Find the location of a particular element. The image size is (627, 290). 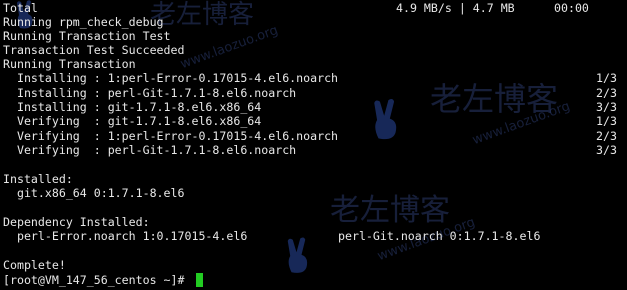

complete-message: Complete! is located at coordinates (34, 265).